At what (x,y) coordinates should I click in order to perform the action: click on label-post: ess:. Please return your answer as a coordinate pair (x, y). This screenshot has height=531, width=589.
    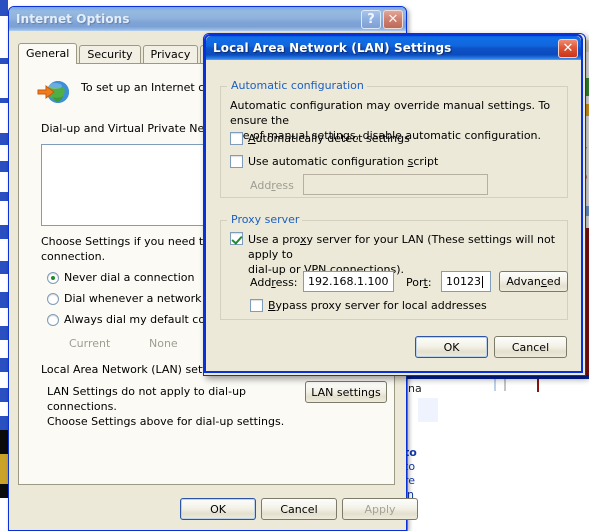
    Looking at the image, I should click on (286, 282).